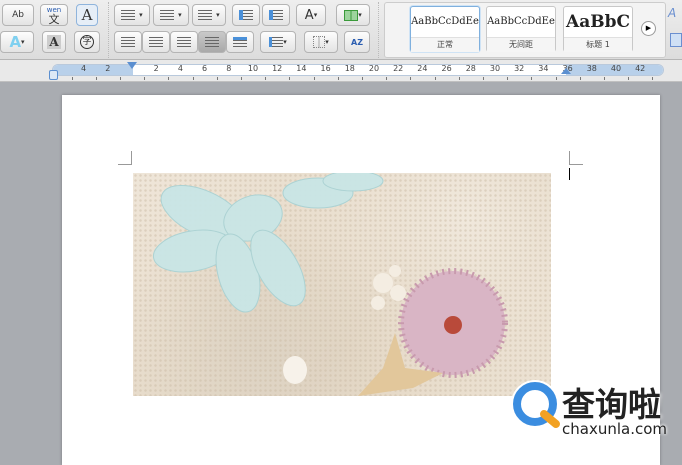 This screenshot has width=682, height=465. I want to click on ruler-number: 32, so click(519, 68).